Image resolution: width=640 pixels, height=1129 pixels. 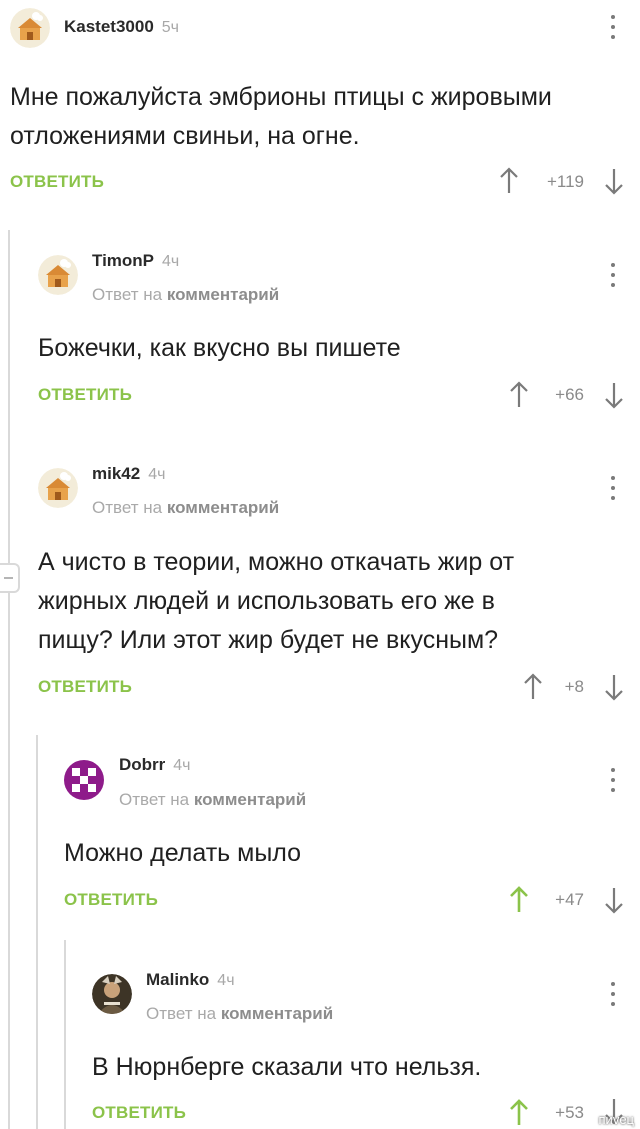 What do you see at coordinates (10, 578) in the screenshot?
I see `collapse-thread-button` at bounding box center [10, 578].